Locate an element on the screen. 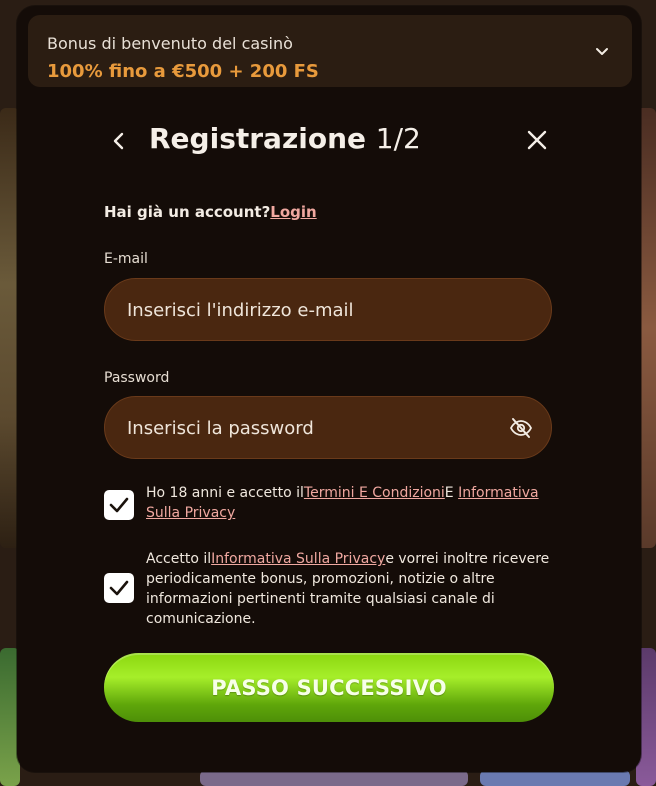 This screenshot has width=656, height=786. marketing-checkbox is located at coordinates (119, 588).